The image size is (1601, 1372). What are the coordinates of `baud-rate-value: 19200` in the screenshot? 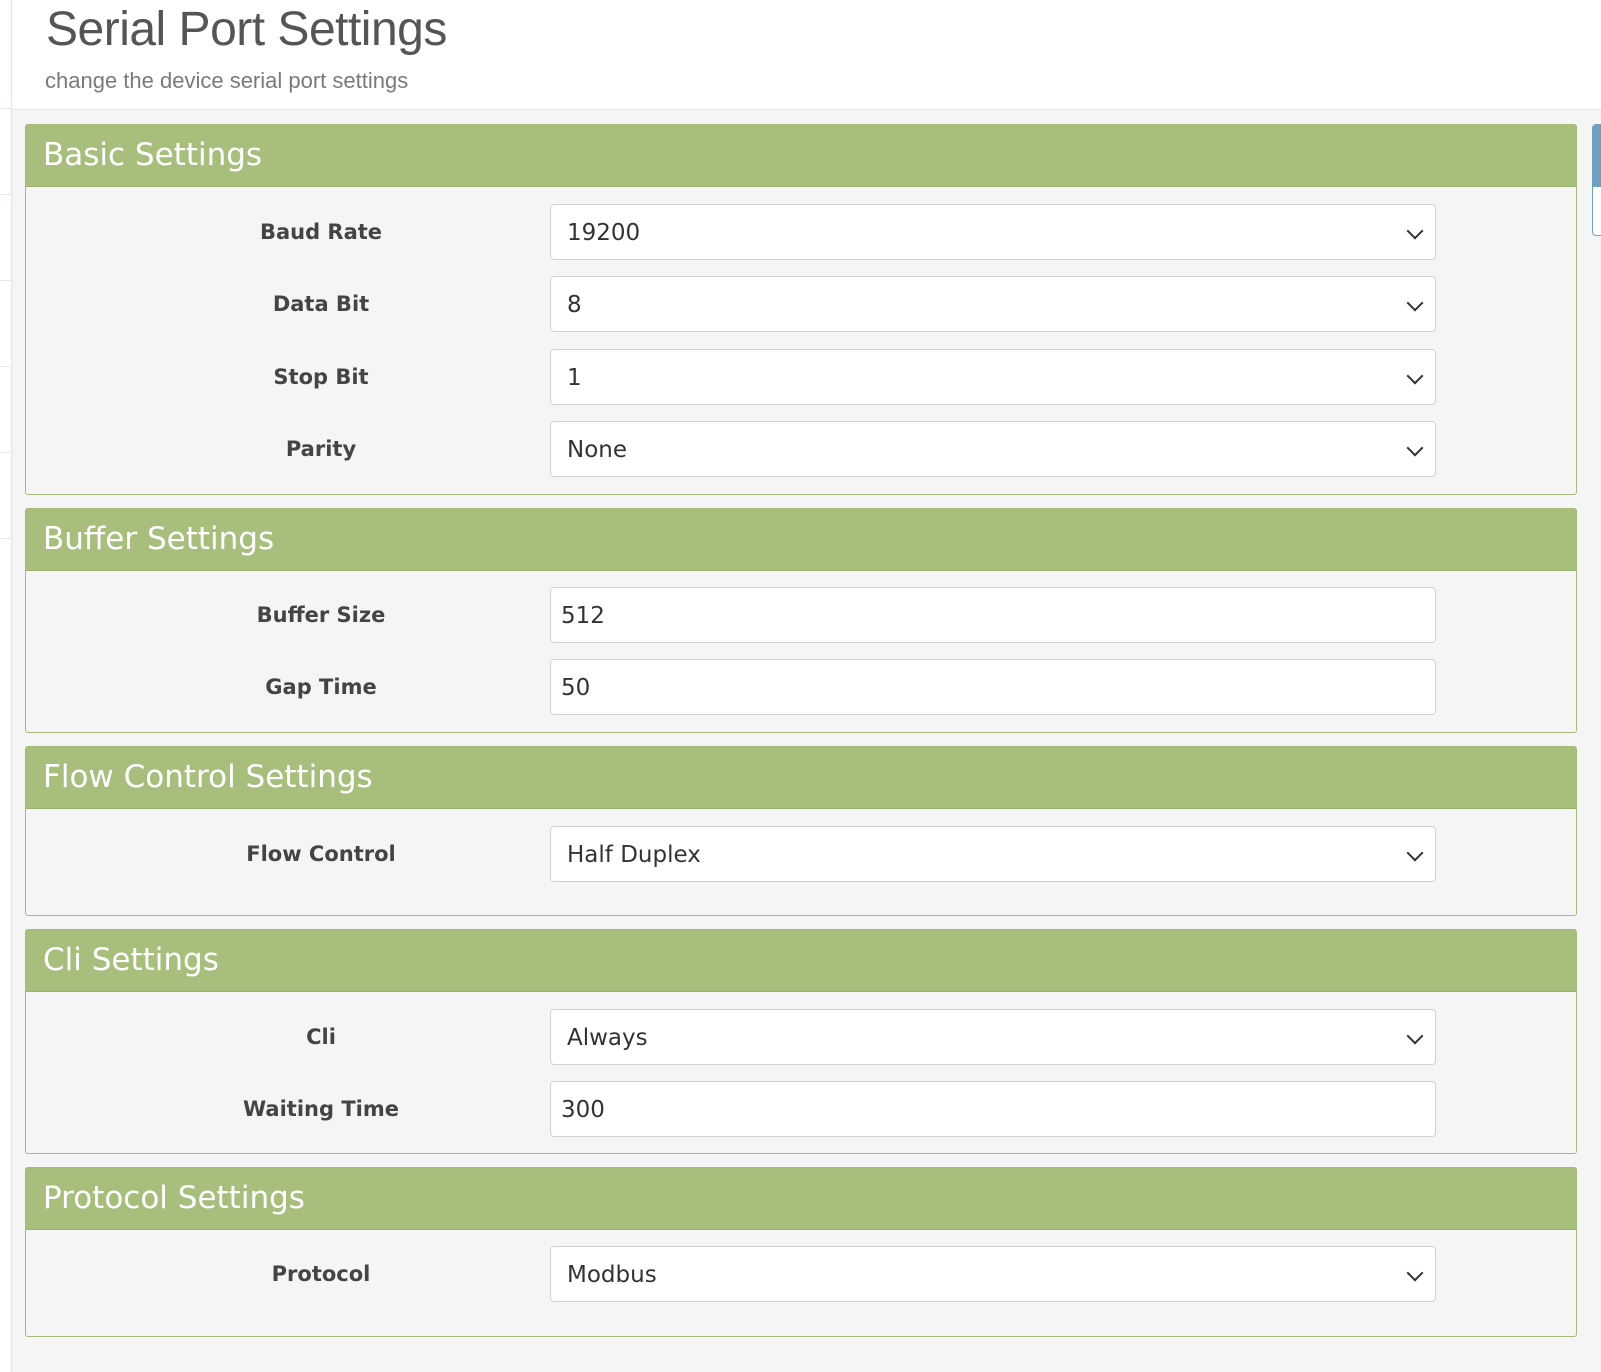 It's located at (604, 233).